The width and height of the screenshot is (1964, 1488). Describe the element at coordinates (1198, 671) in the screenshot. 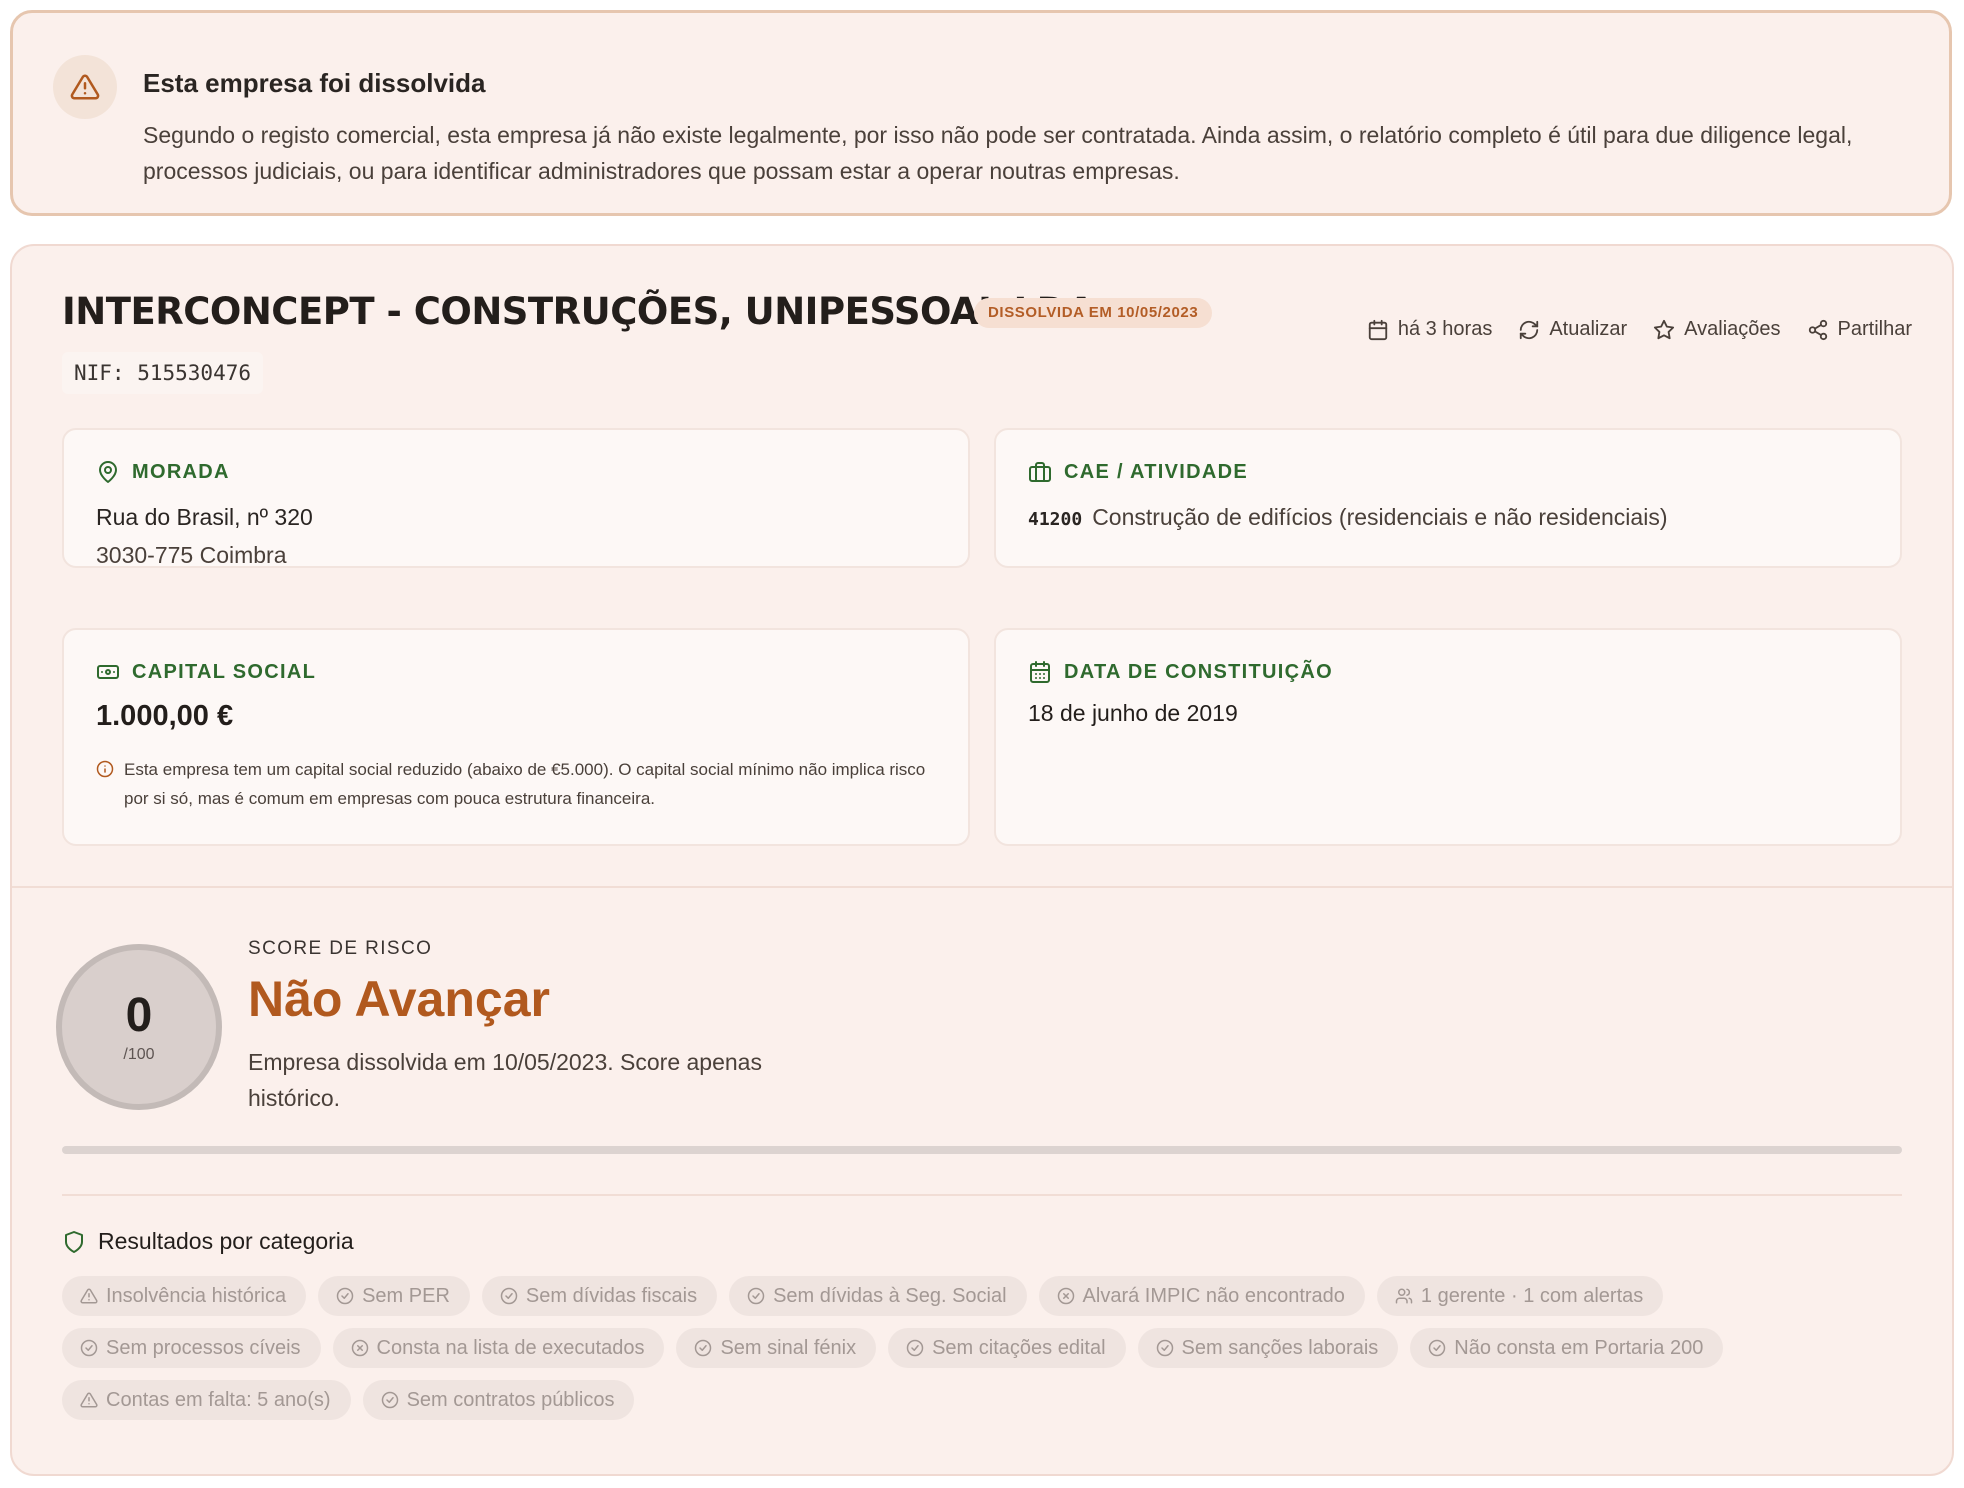

I see `constitution-heading-label: DATA DE CONSTITUIÇÃO` at that location.